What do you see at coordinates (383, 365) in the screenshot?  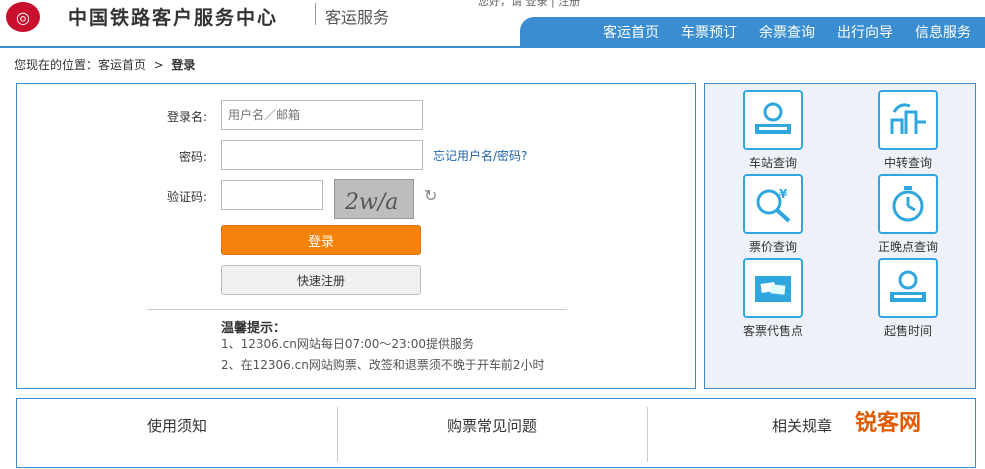 I see `tip-2: 2、在12306.cn网站购票、改签和退票须不晚于开车前2小时` at bounding box center [383, 365].